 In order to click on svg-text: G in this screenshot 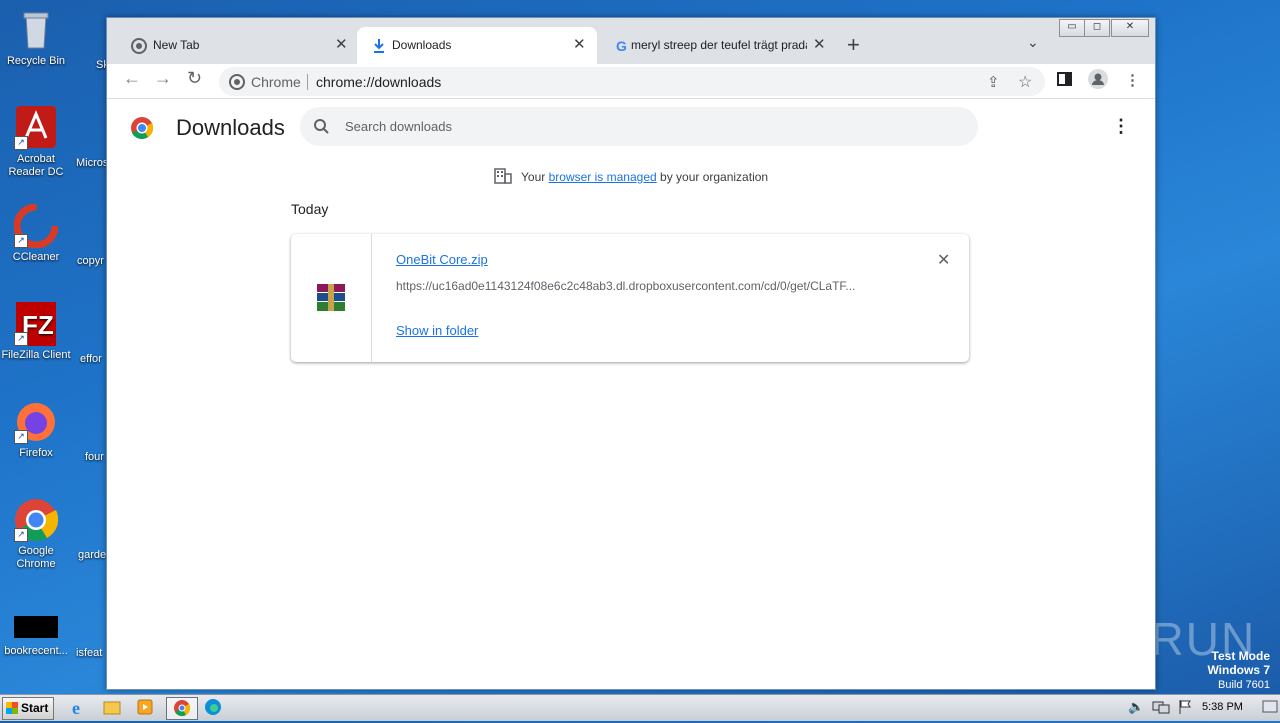, I will do `click(621, 46)`.